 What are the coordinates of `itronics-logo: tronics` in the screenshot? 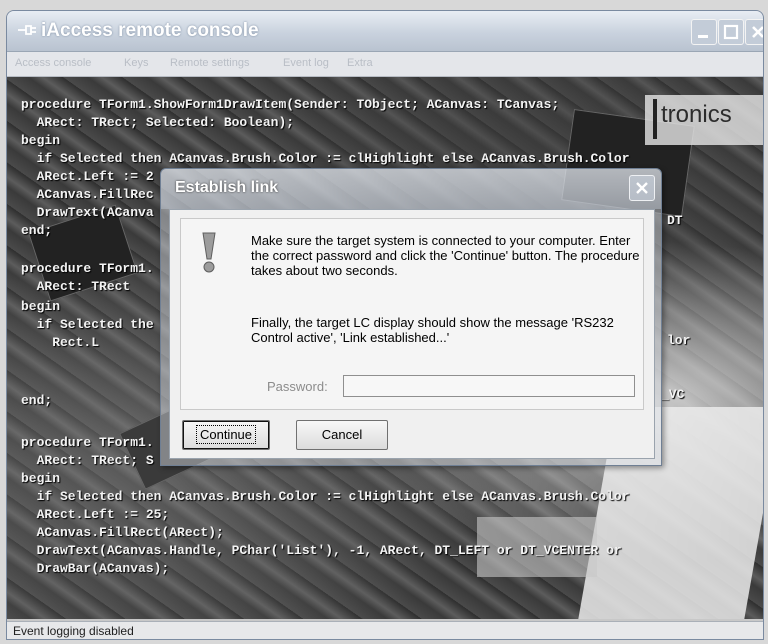 It's located at (704, 120).